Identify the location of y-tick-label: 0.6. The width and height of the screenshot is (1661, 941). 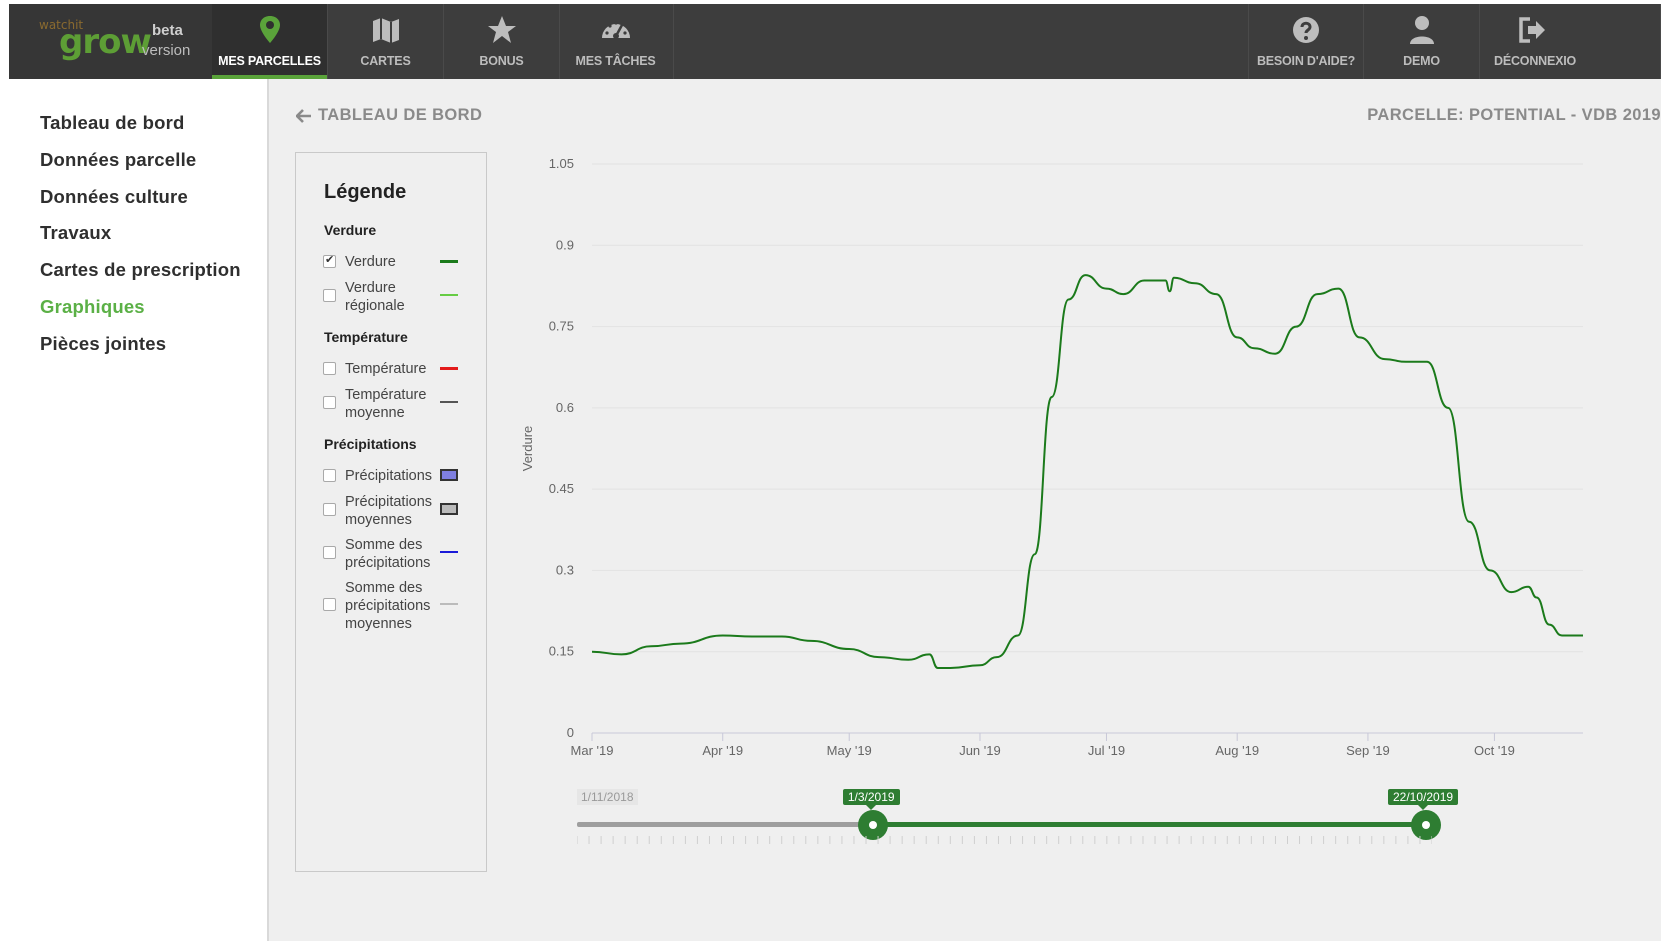
(565, 407).